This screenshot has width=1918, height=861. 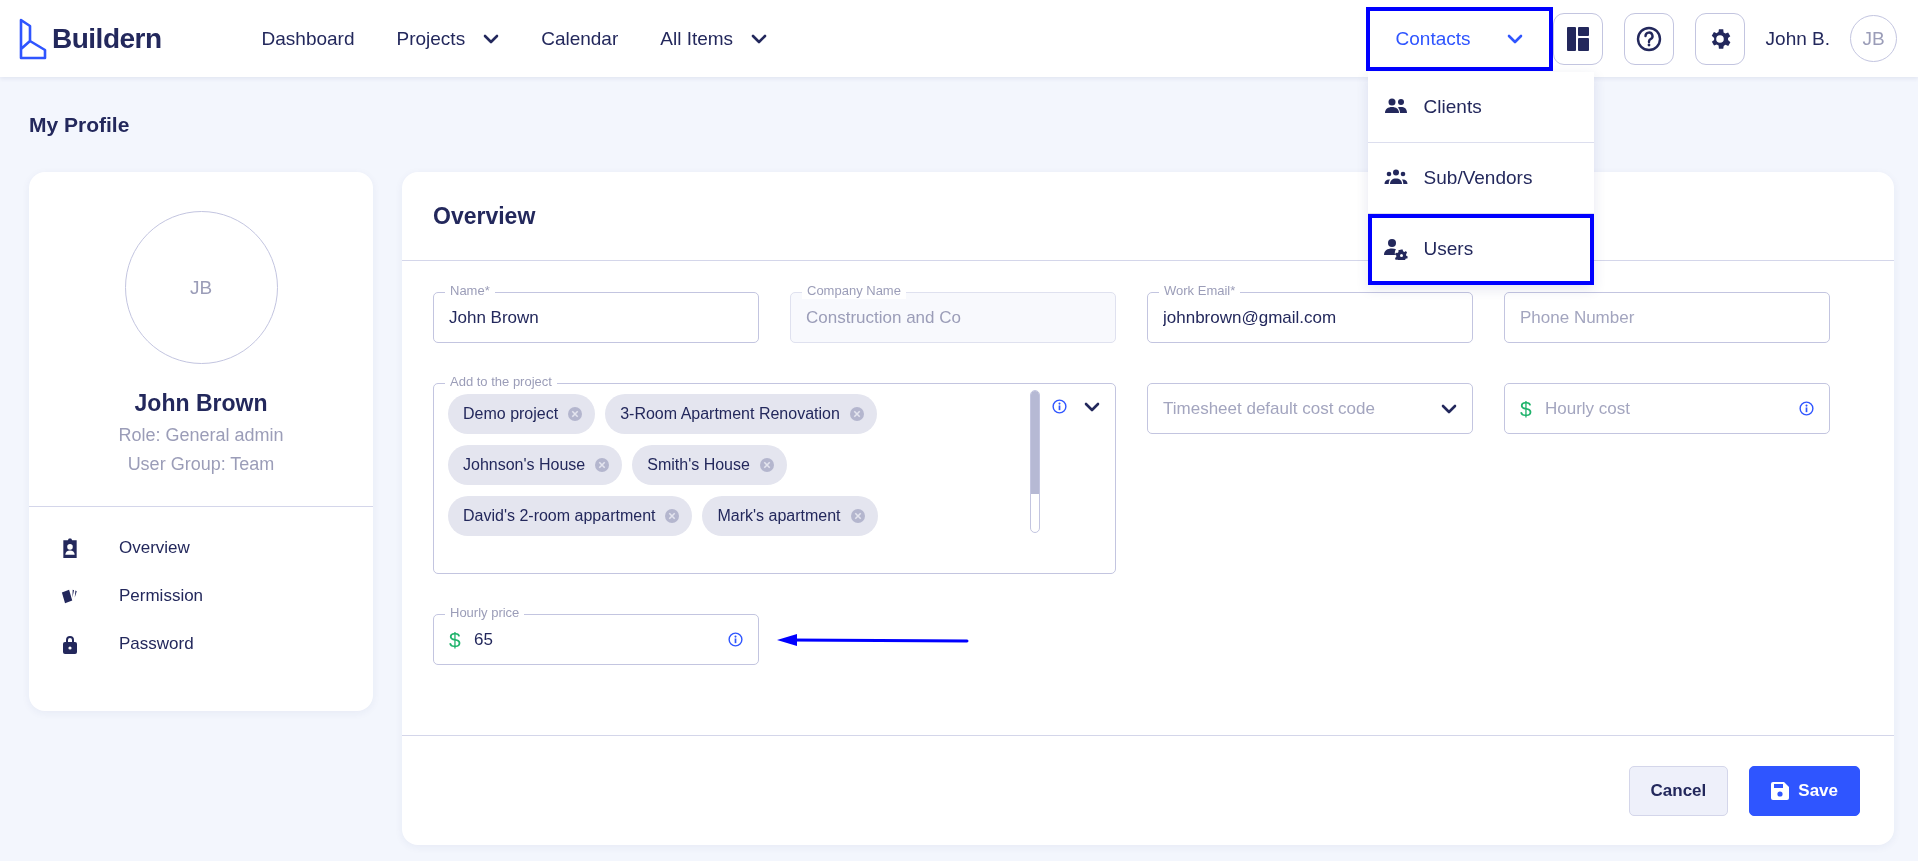 I want to click on profile-name: John Brown, so click(x=201, y=403).